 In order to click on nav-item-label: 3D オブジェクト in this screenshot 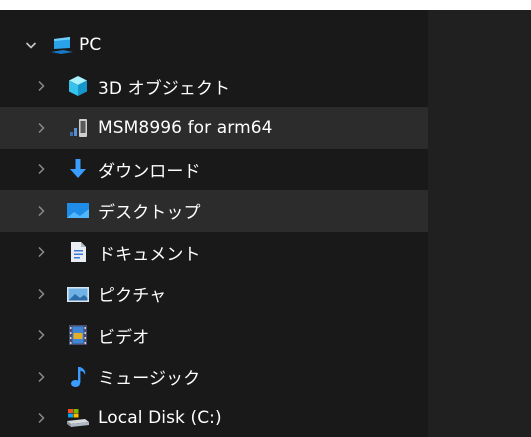, I will do `click(164, 88)`.